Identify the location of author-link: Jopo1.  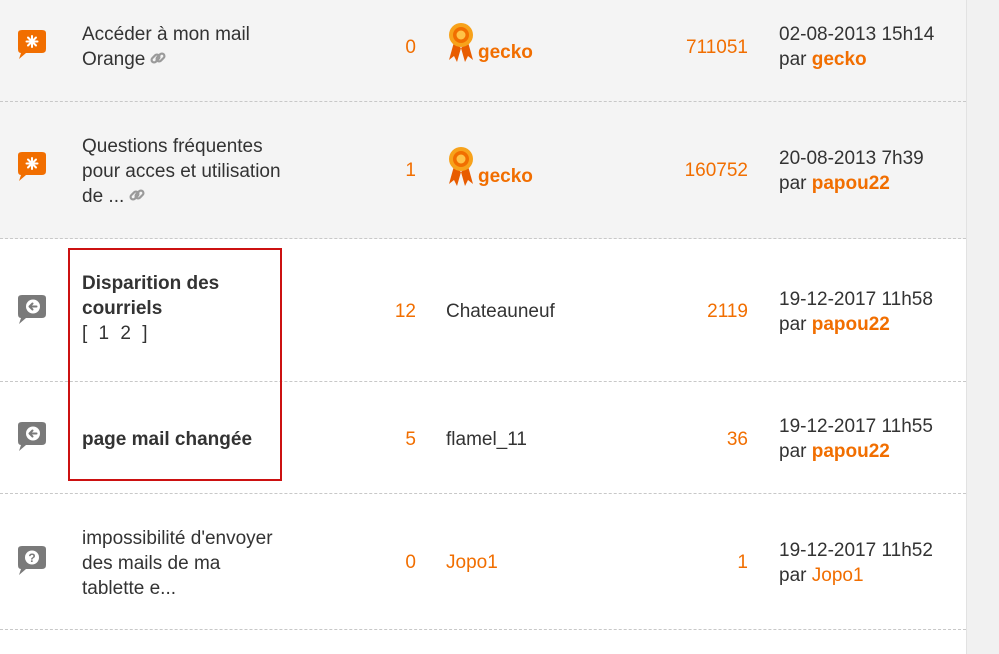
(472, 563).